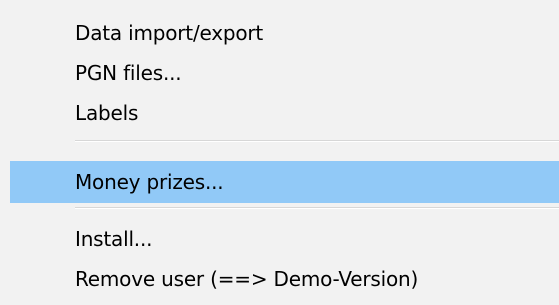  What do you see at coordinates (169, 33) in the screenshot?
I see `menu-item-label: Data import/export` at bounding box center [169, 33].